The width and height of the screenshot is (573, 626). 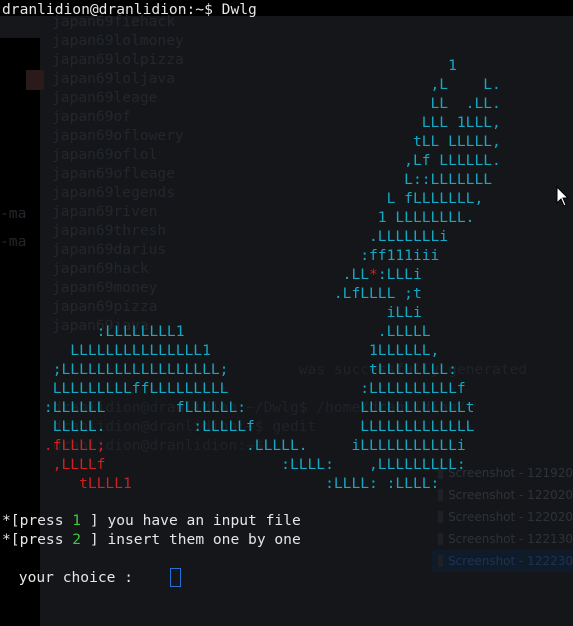 I want to click on ascii-art-line: tLL LLLLL,, so click(x=250, y=141).